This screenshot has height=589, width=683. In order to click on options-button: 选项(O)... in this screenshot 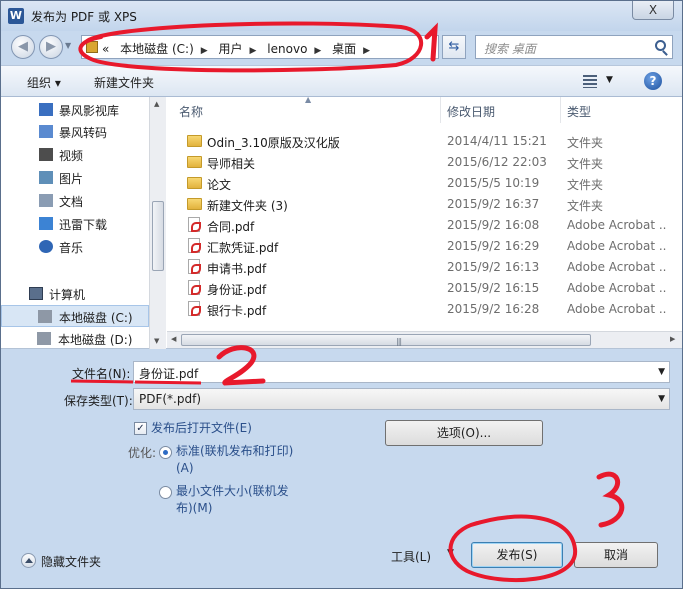, I will do `click(464, 433)`.